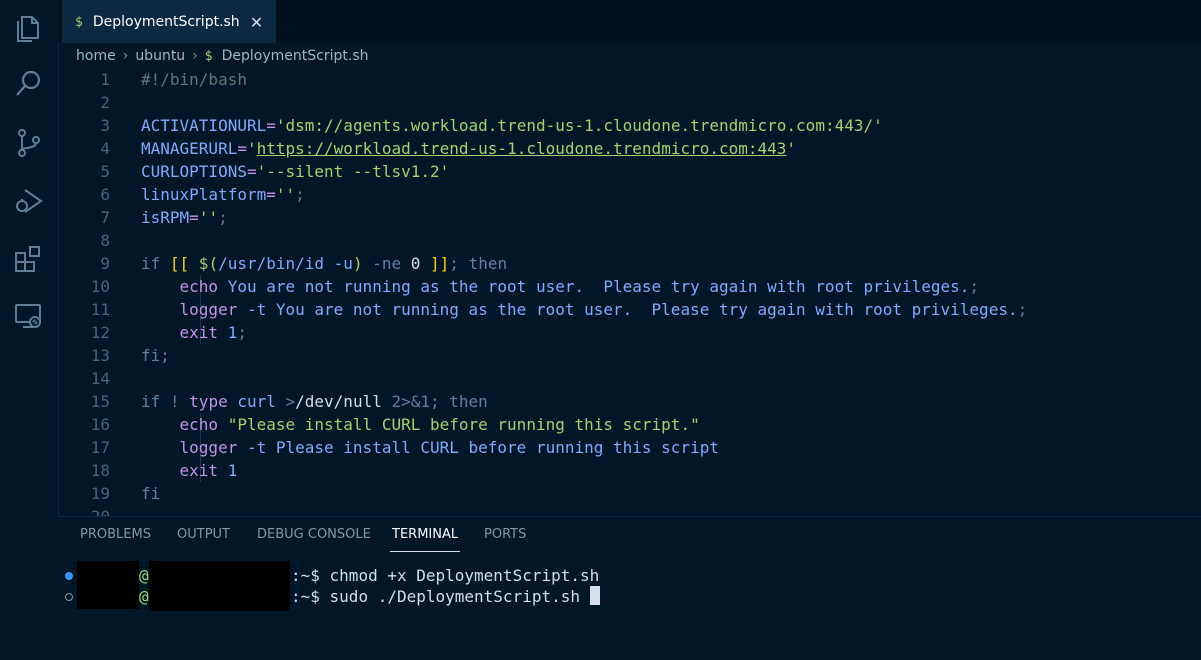  I want to click on close-icon: ✕, so click(256, 22).